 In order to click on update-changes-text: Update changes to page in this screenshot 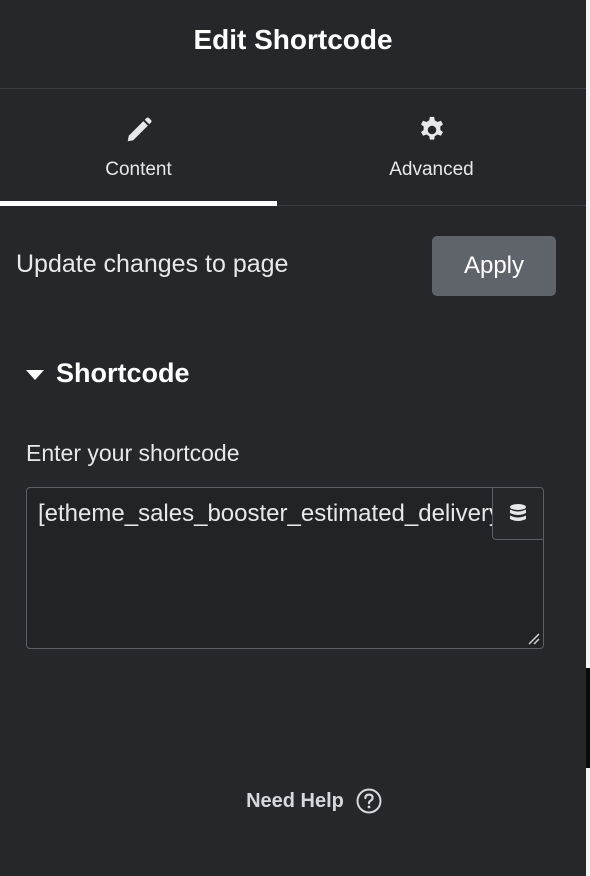, I will do `click(152, 264)`.